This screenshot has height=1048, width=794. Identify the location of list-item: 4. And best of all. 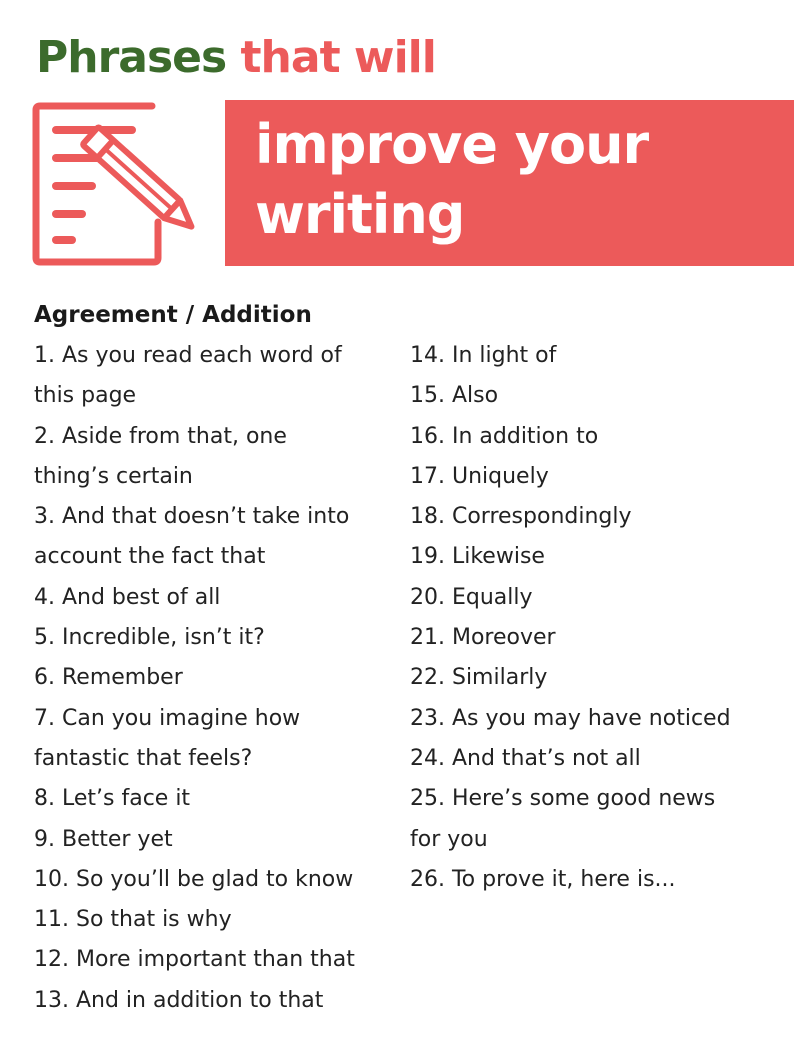
(127, 597).